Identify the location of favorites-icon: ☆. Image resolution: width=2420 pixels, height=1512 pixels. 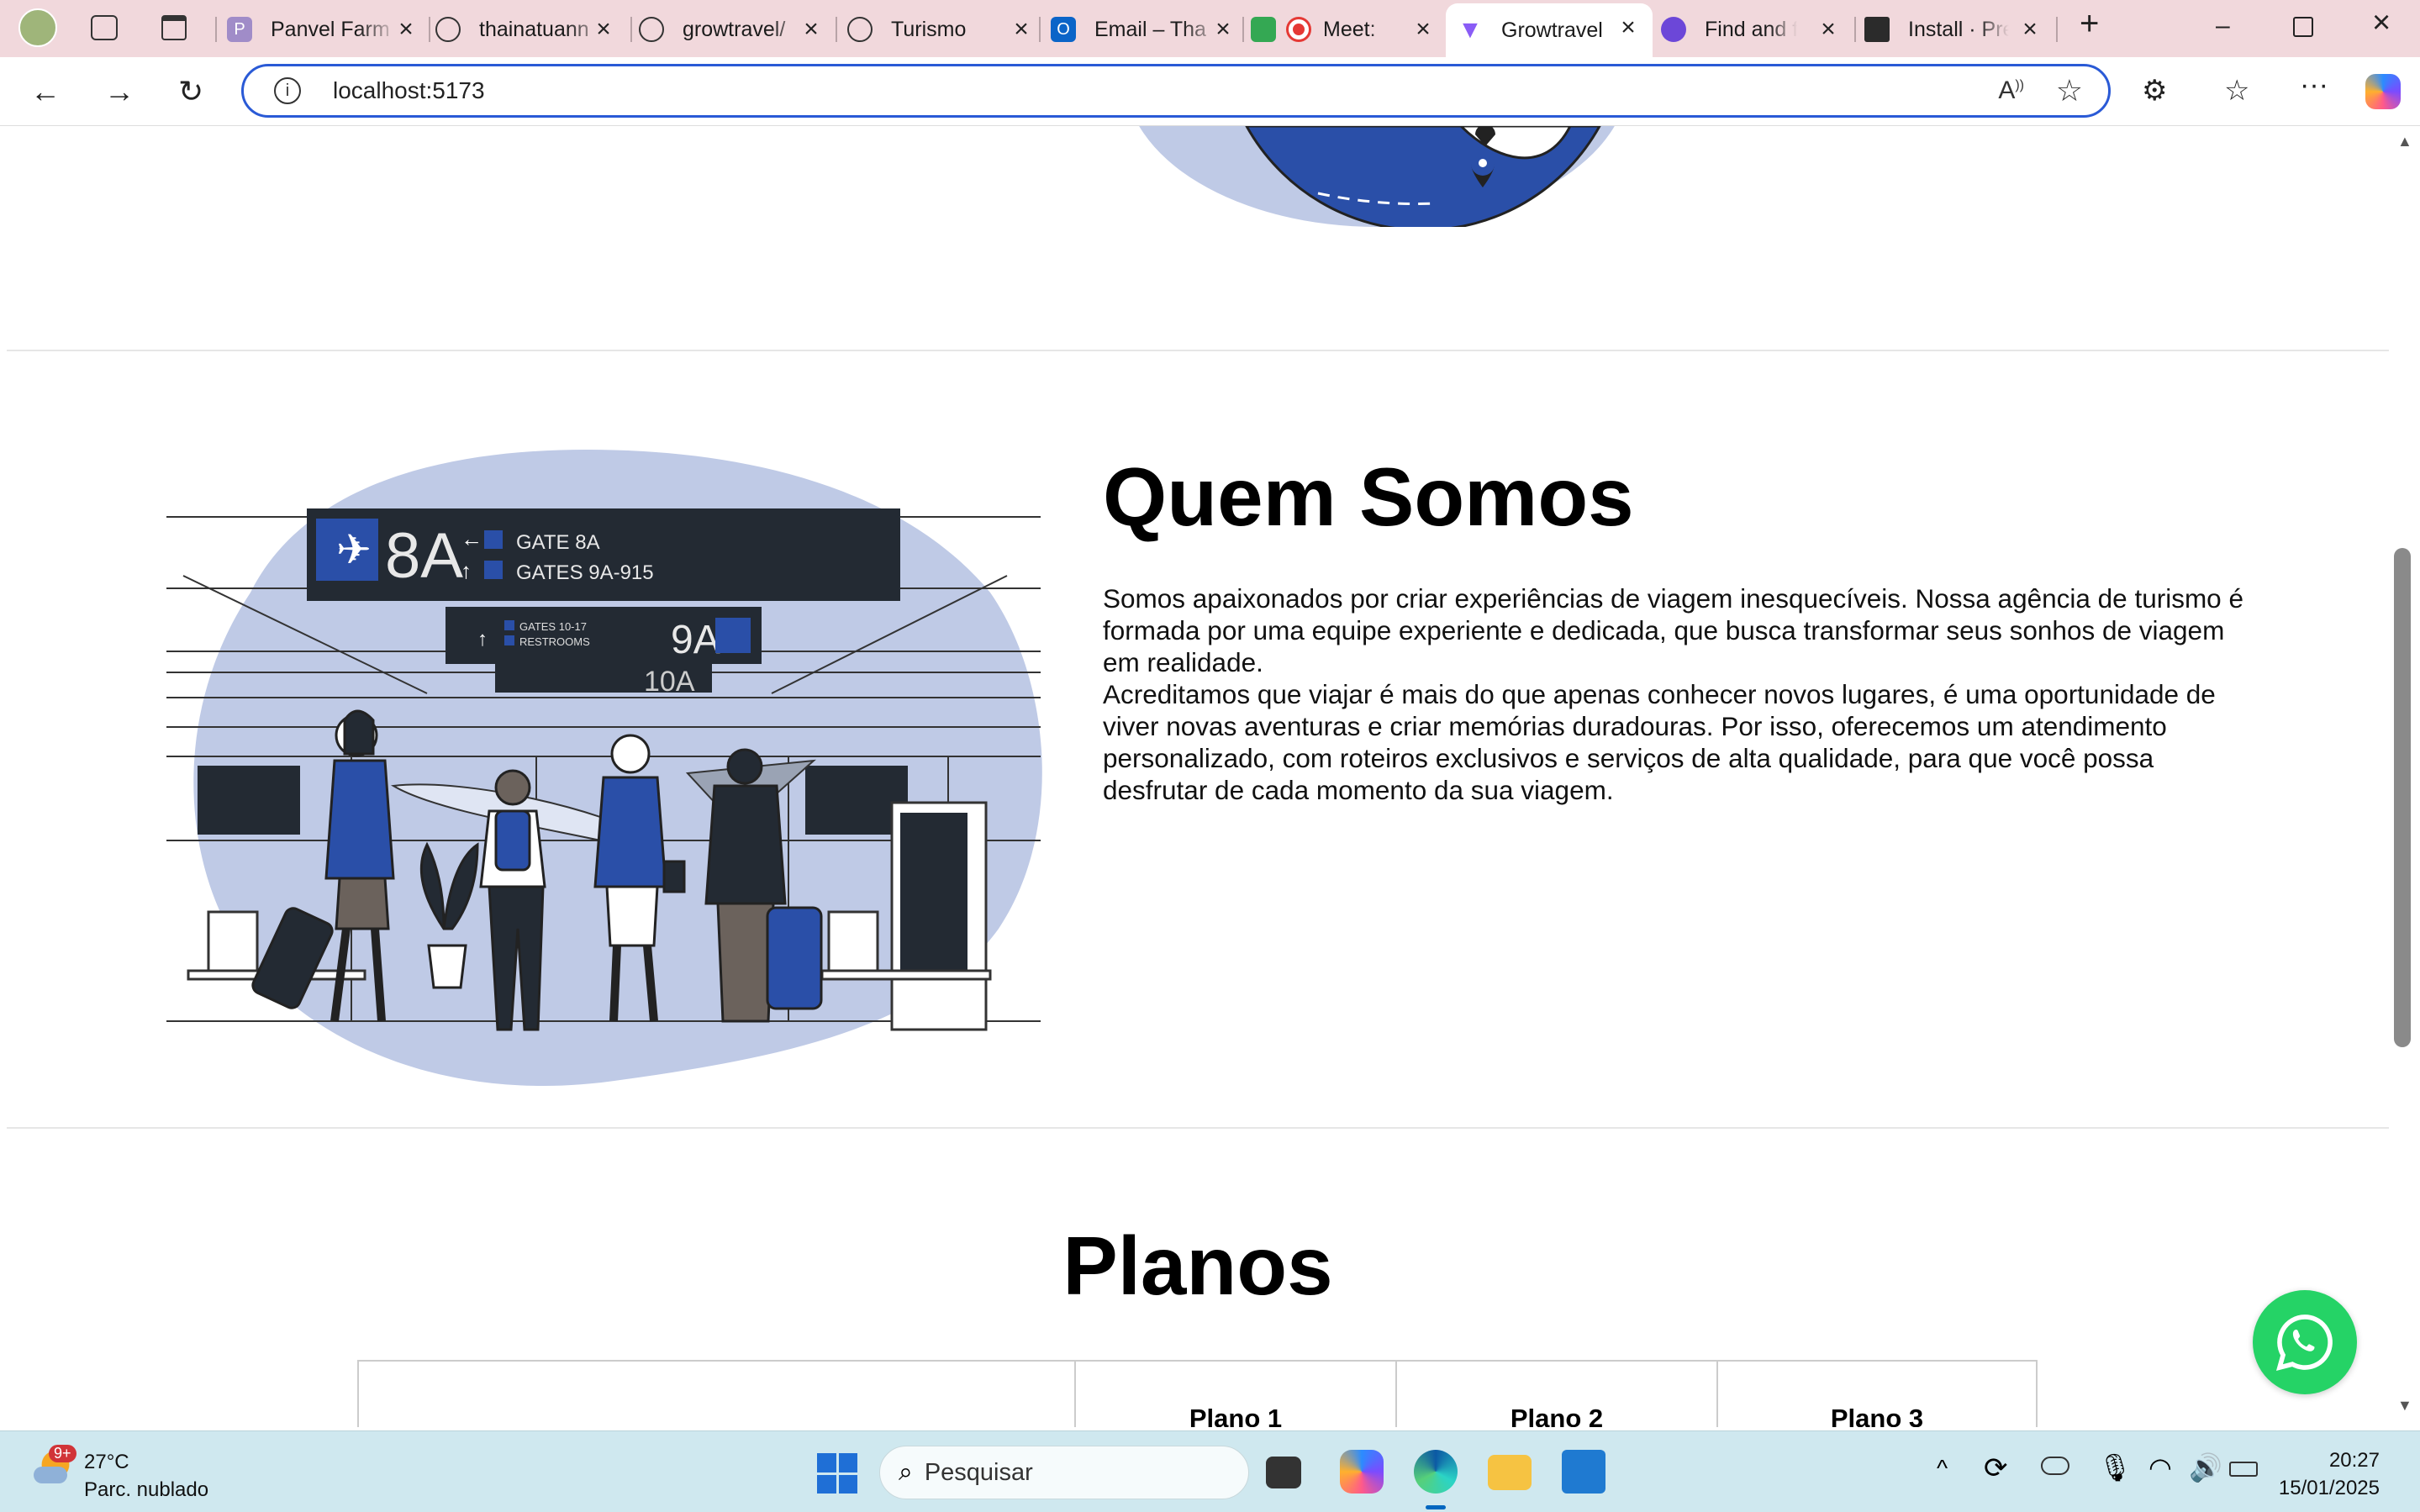
(2236, 91).